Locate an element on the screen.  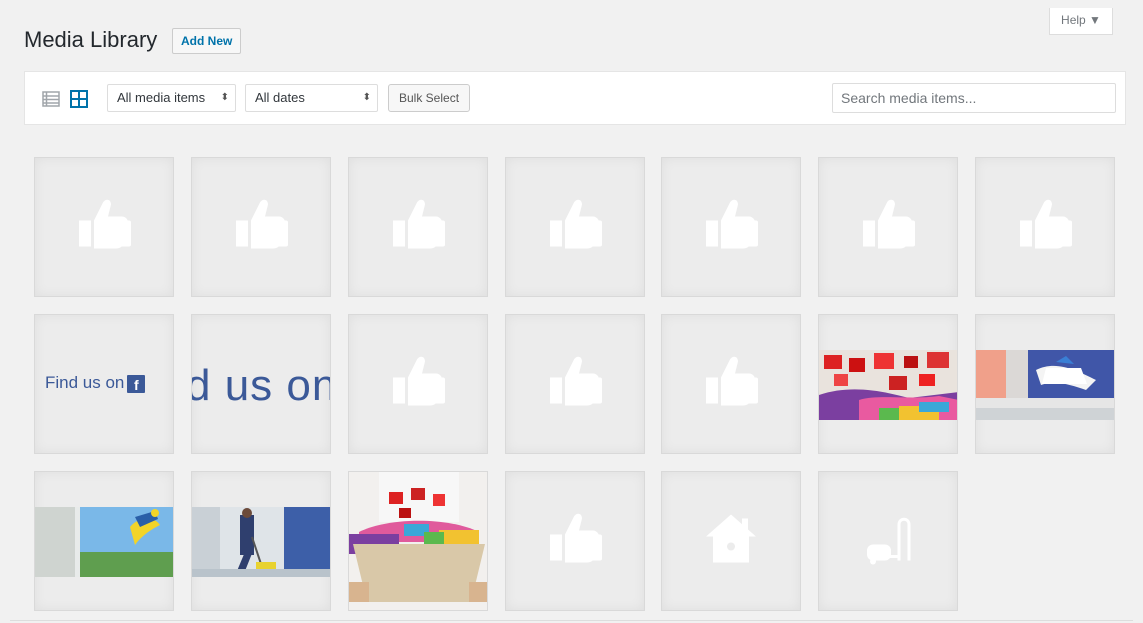
facebook-badge-text: Find us on f is located at coordinates (95, 383).